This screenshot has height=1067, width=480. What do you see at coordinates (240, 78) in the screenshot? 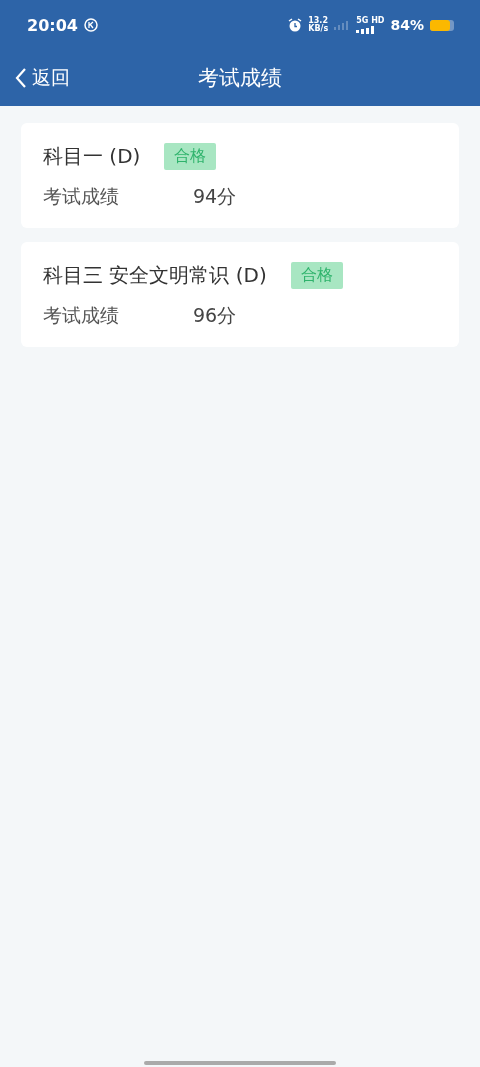
I see `page-title: 考试成绩` at bounding box center [240, 78].